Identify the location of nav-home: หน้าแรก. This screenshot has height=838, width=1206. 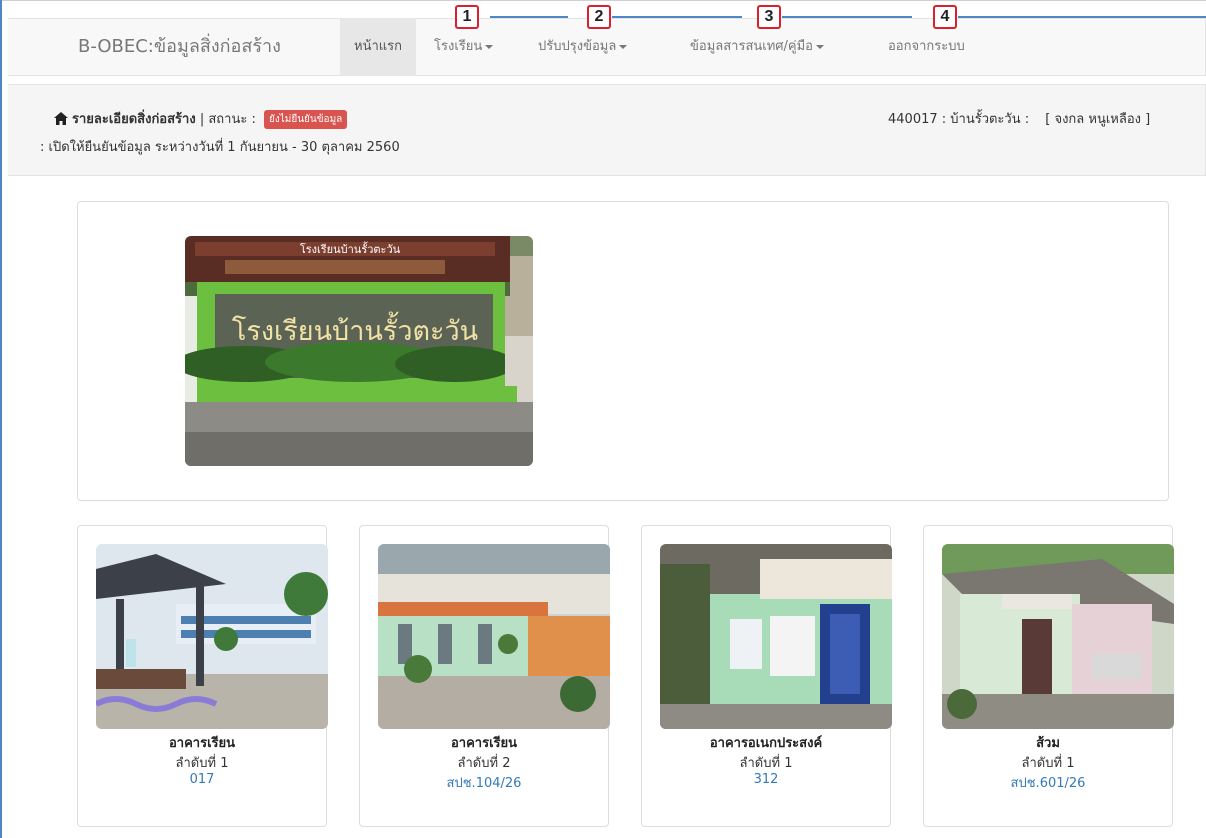
(378, 47).